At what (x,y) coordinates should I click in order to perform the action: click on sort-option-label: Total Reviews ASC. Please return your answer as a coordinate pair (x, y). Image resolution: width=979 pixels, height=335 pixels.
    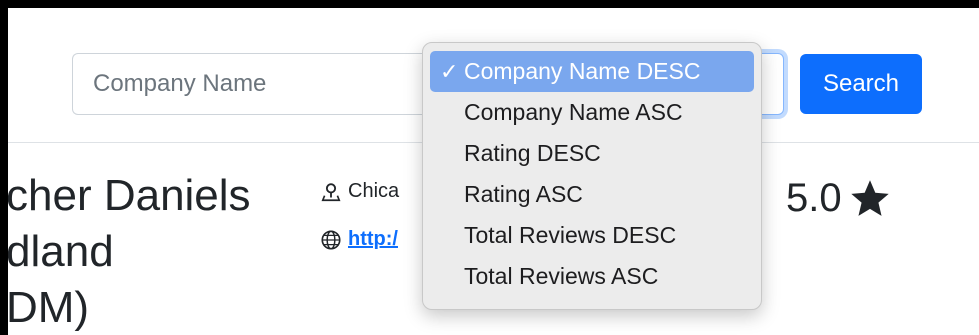
    Looking at the image, I should click on (561, 276).